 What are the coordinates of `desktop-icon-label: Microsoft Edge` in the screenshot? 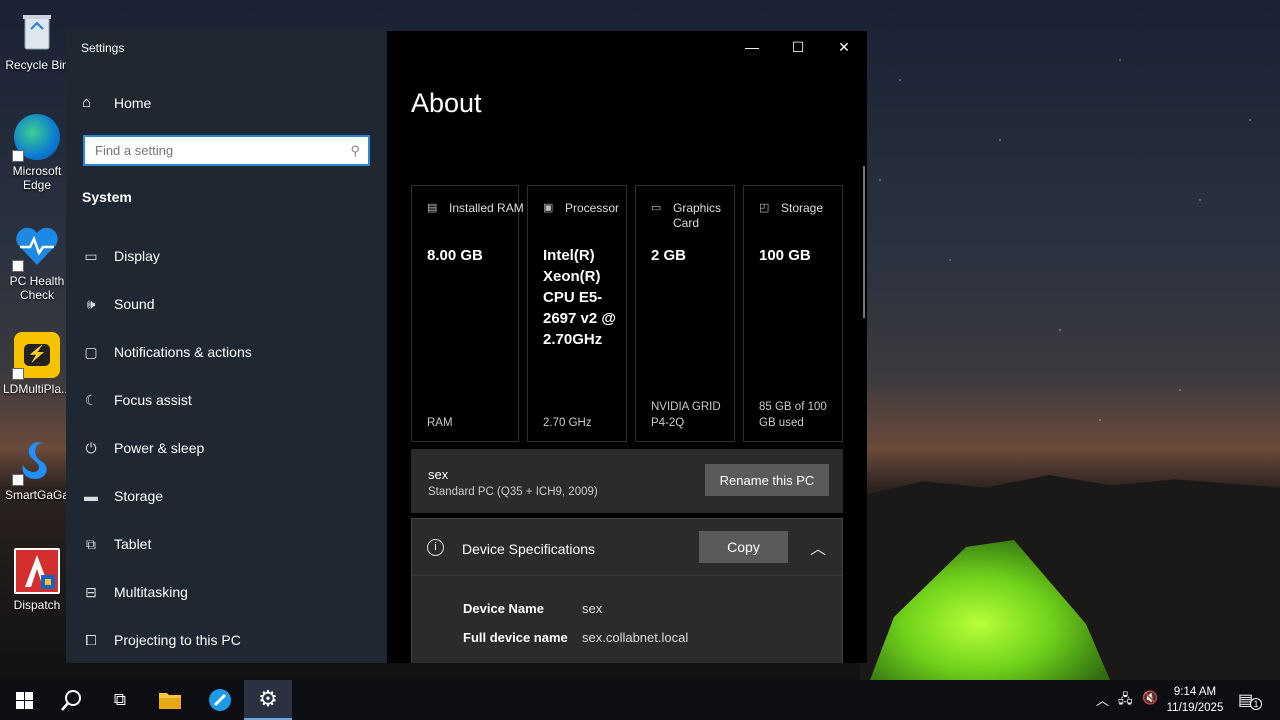 It's located at (37, 178).